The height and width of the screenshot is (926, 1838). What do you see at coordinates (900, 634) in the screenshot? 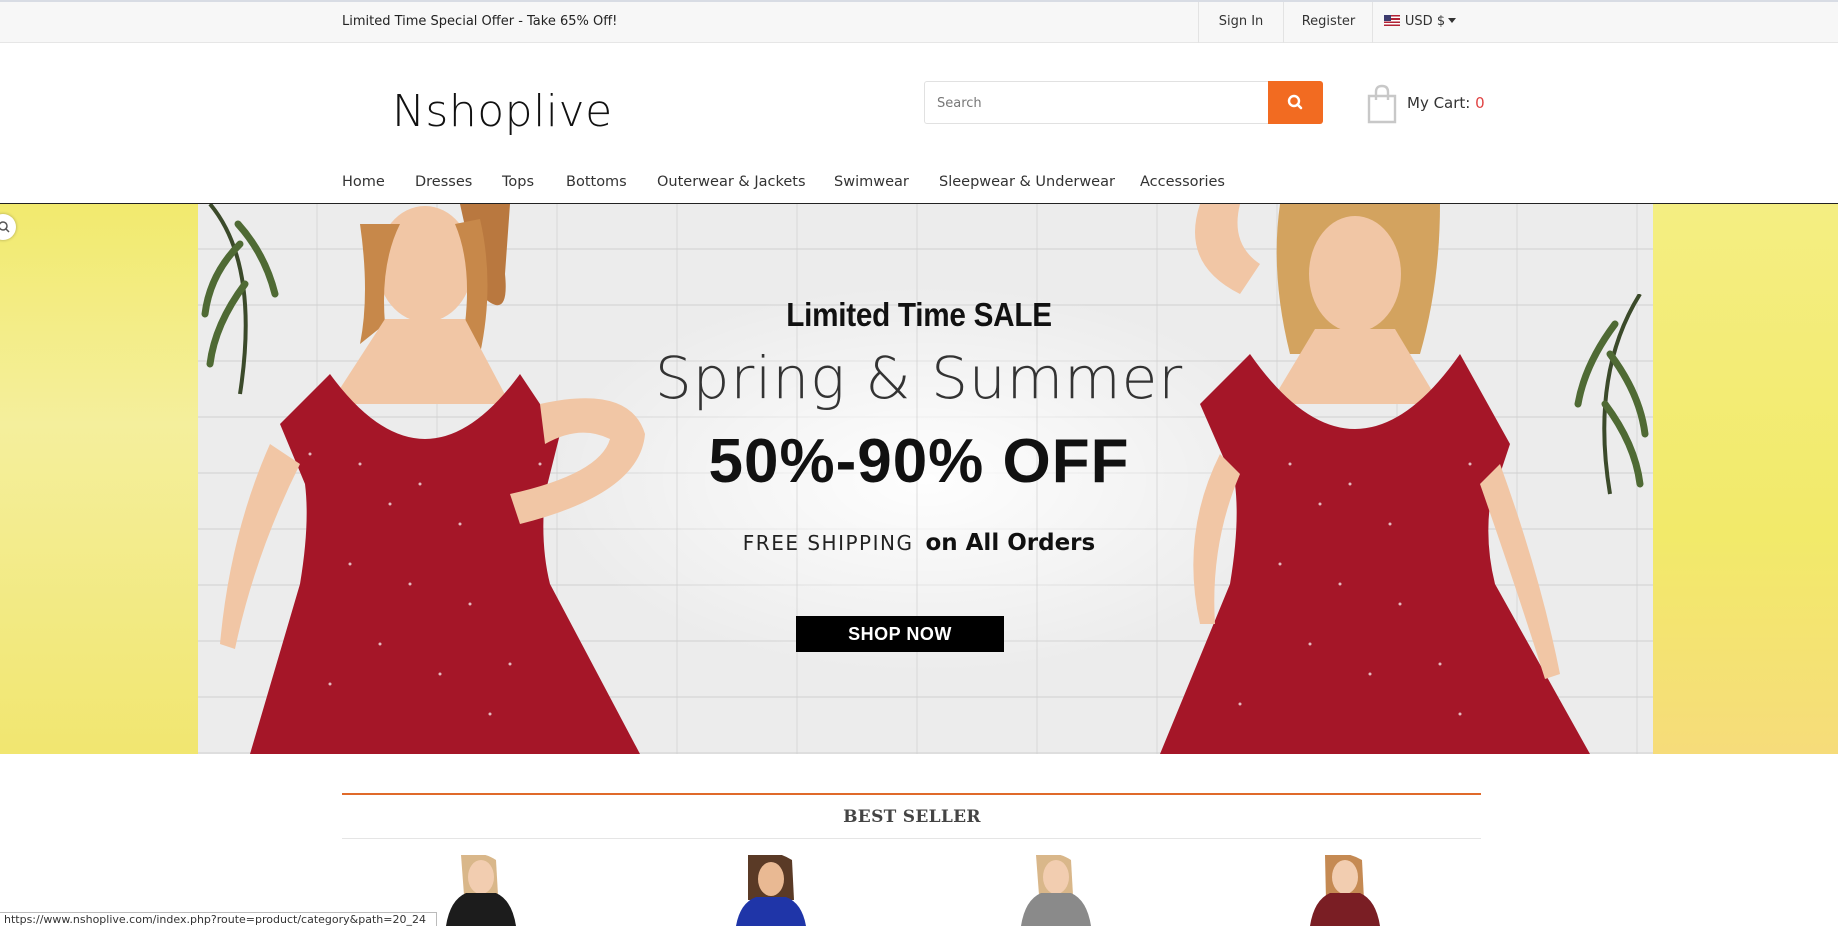
I see `shop-now-button: SHOP NOW` at bounding box center [900, 634].